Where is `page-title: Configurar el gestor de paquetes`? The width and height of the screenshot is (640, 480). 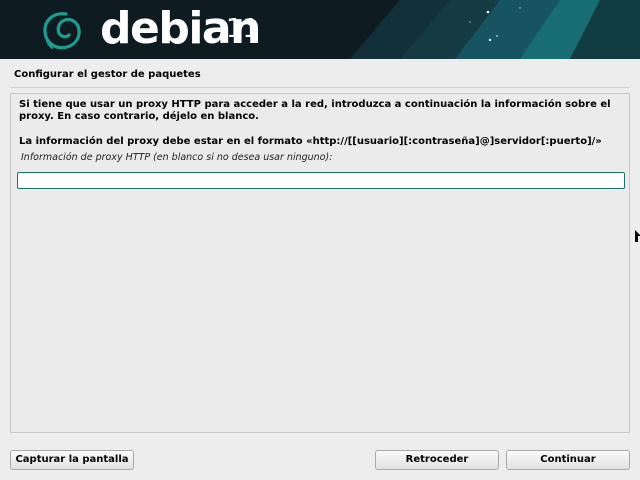 page-title: Configurar el gestor de paquetes is located at coordinates (107, 74).